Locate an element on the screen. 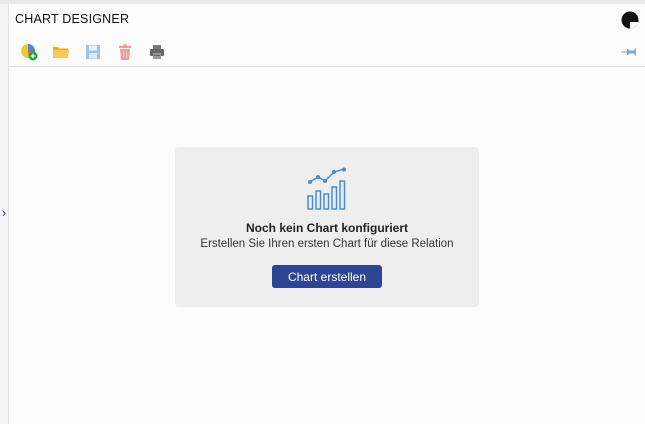 The width and height of the screenshot is (645, 424). toolbar-divider is located at coordinates (327, 66).